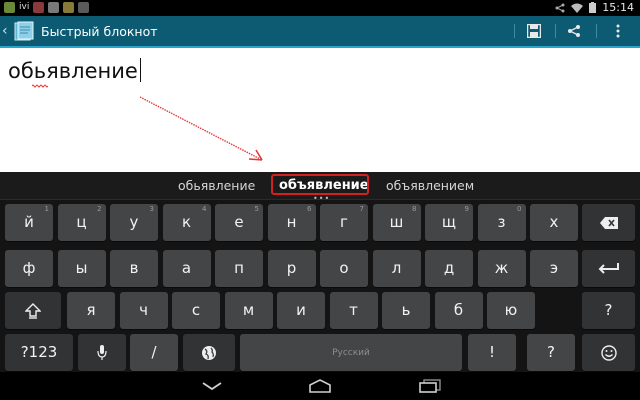  I want to click on space-bar: Русский, so click(351, 352).